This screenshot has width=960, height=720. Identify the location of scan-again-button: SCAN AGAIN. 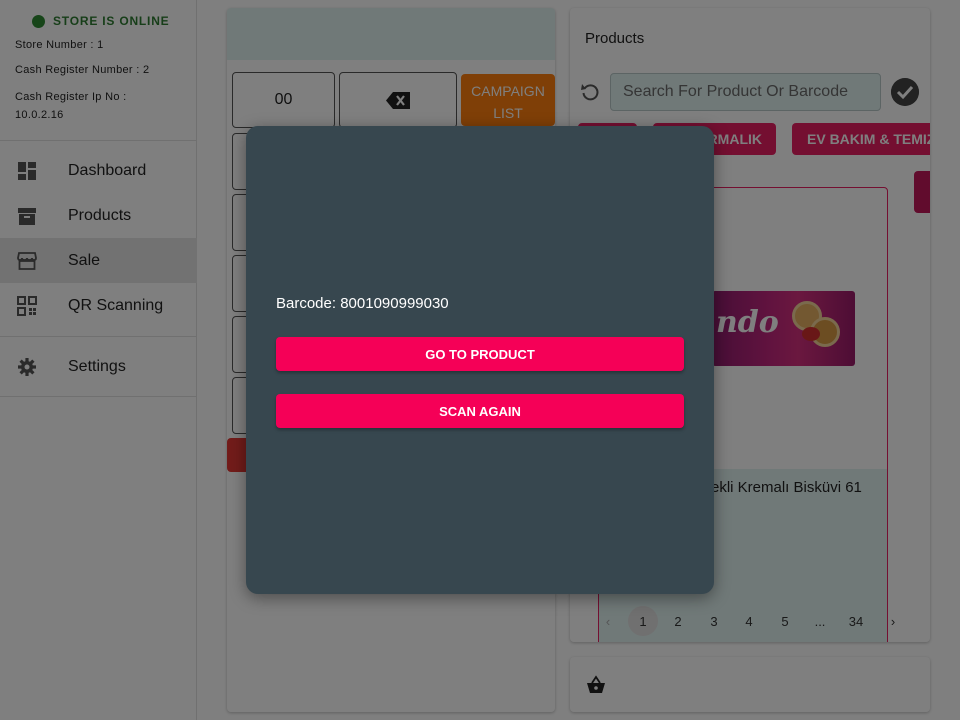
(480, 411).